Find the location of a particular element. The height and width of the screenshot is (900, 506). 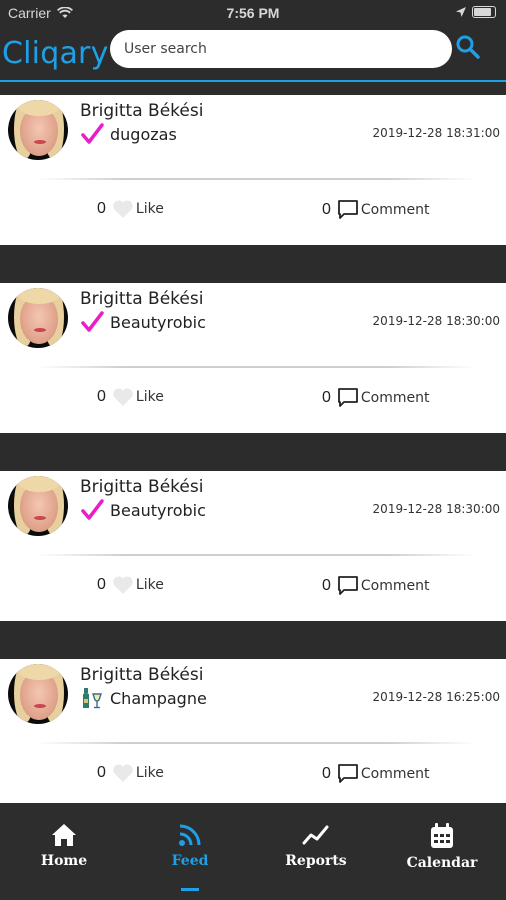

active-tab-indicator is located at coordinates (190, 889).